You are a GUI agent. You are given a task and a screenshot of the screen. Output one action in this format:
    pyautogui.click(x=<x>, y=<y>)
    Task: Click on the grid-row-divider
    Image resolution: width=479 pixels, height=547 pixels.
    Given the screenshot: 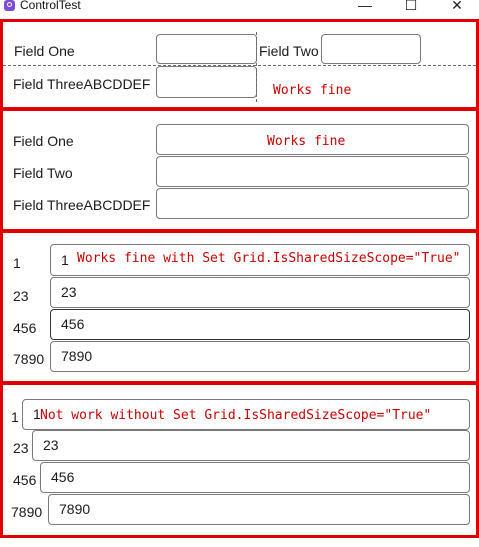 What is the action you would take?
    pyautogui.click(x=239, y=65)
    